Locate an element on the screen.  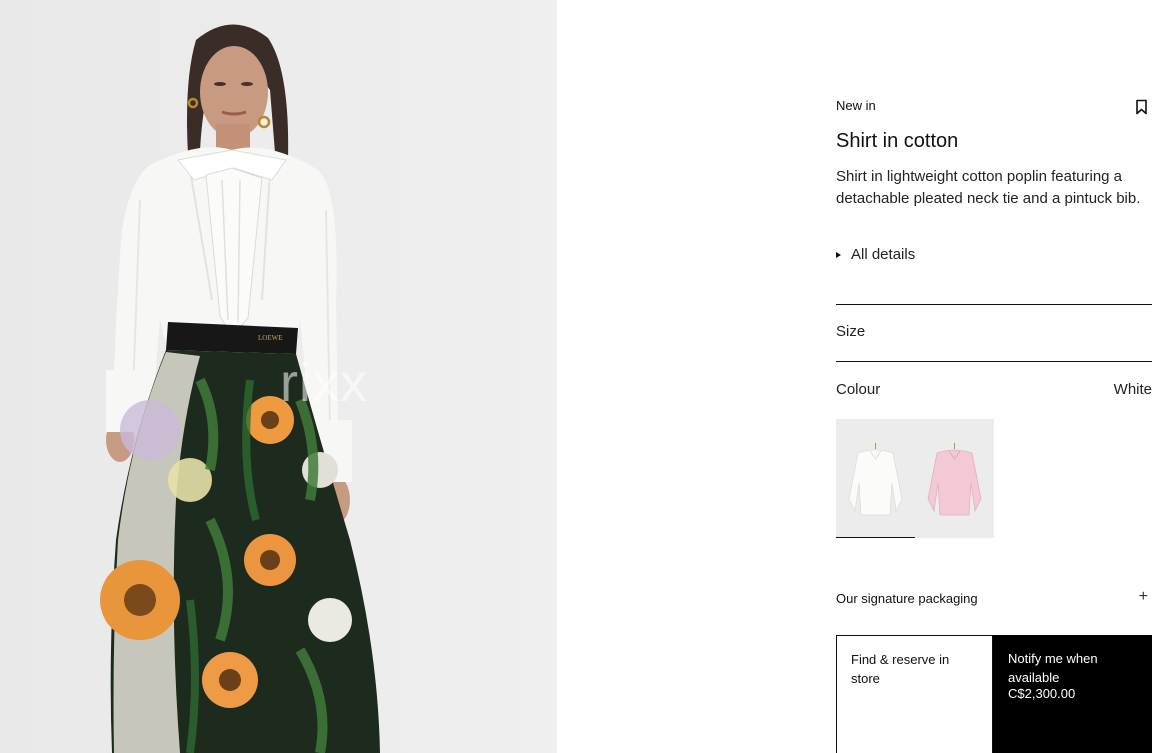
colour-swatch-pink is located at coordinates (954, 478).